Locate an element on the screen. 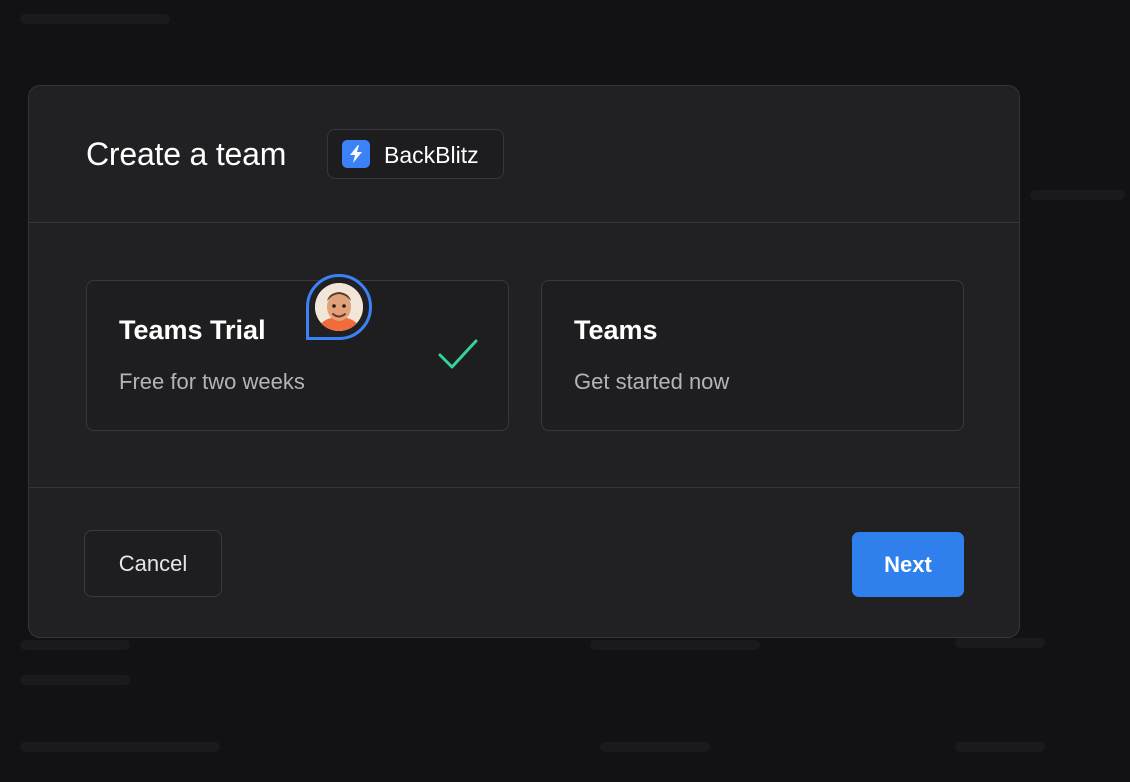 The image size is (1130, 782). plan-name: Teams Trial is located at coordinates (192, 330).